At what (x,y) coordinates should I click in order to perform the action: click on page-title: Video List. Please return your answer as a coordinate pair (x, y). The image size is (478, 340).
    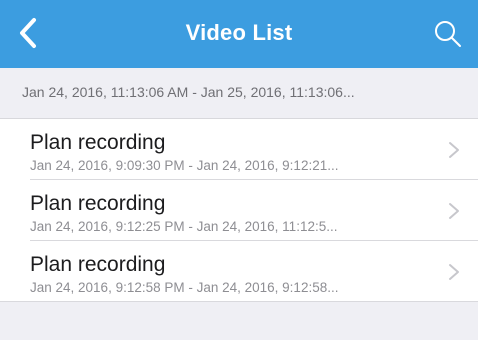
    Looking at the image, I should click on (239, 32).